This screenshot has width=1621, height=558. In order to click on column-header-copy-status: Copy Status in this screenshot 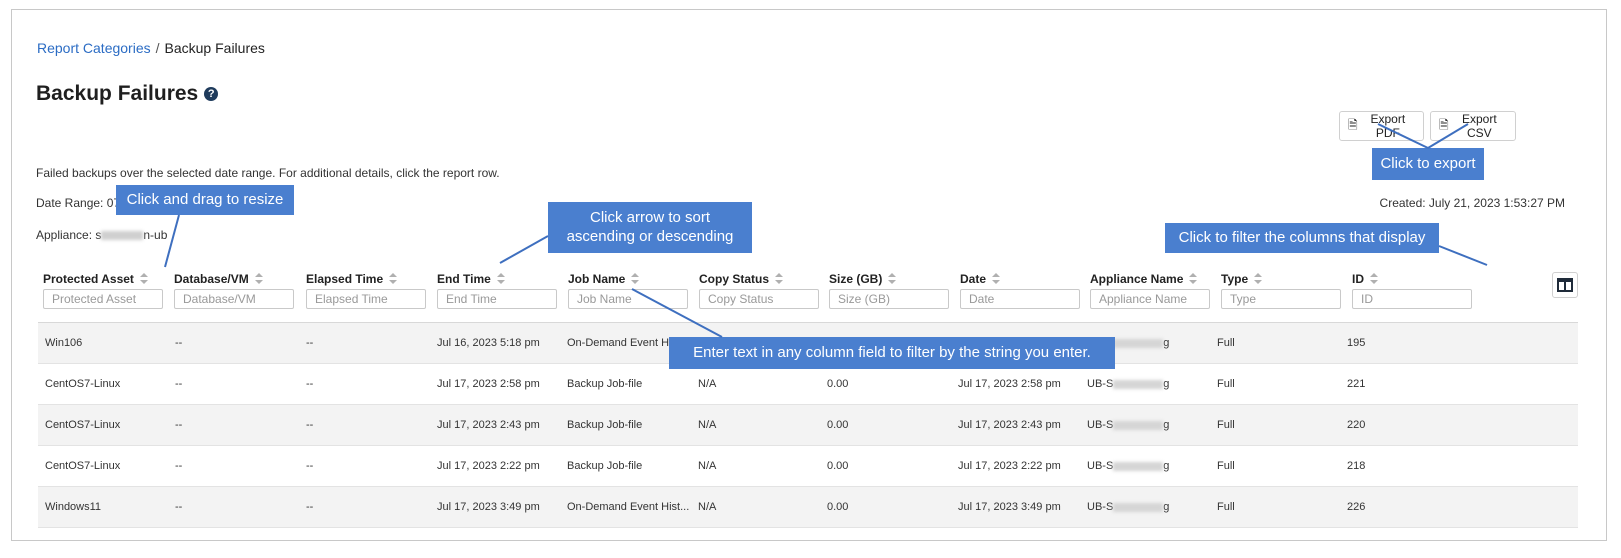, I will do `click(759, 289)`.